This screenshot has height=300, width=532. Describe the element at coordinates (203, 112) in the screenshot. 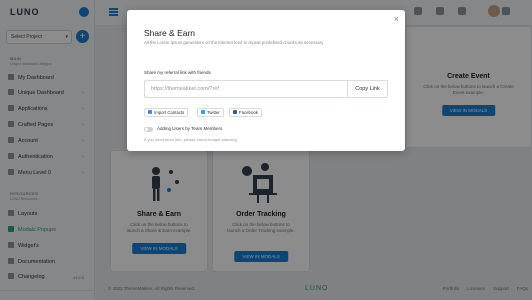

I see `twitter-icon` at that location.